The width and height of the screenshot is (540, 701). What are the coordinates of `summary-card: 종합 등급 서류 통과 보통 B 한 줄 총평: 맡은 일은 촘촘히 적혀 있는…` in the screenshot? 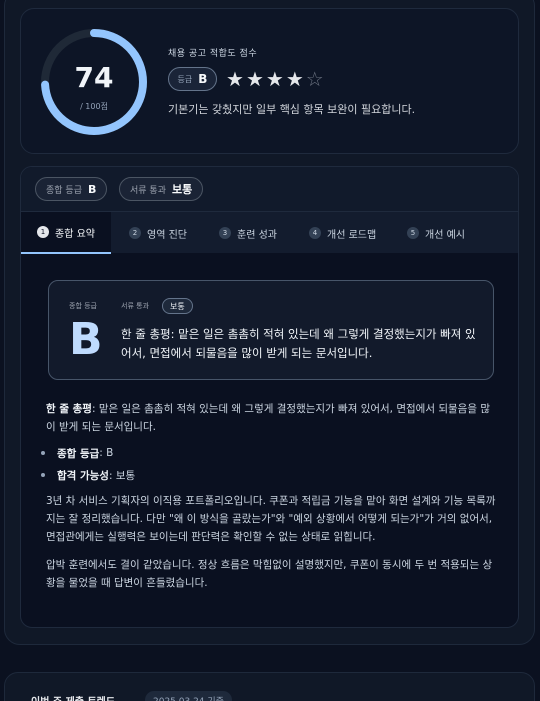 It's located at (271, 330).